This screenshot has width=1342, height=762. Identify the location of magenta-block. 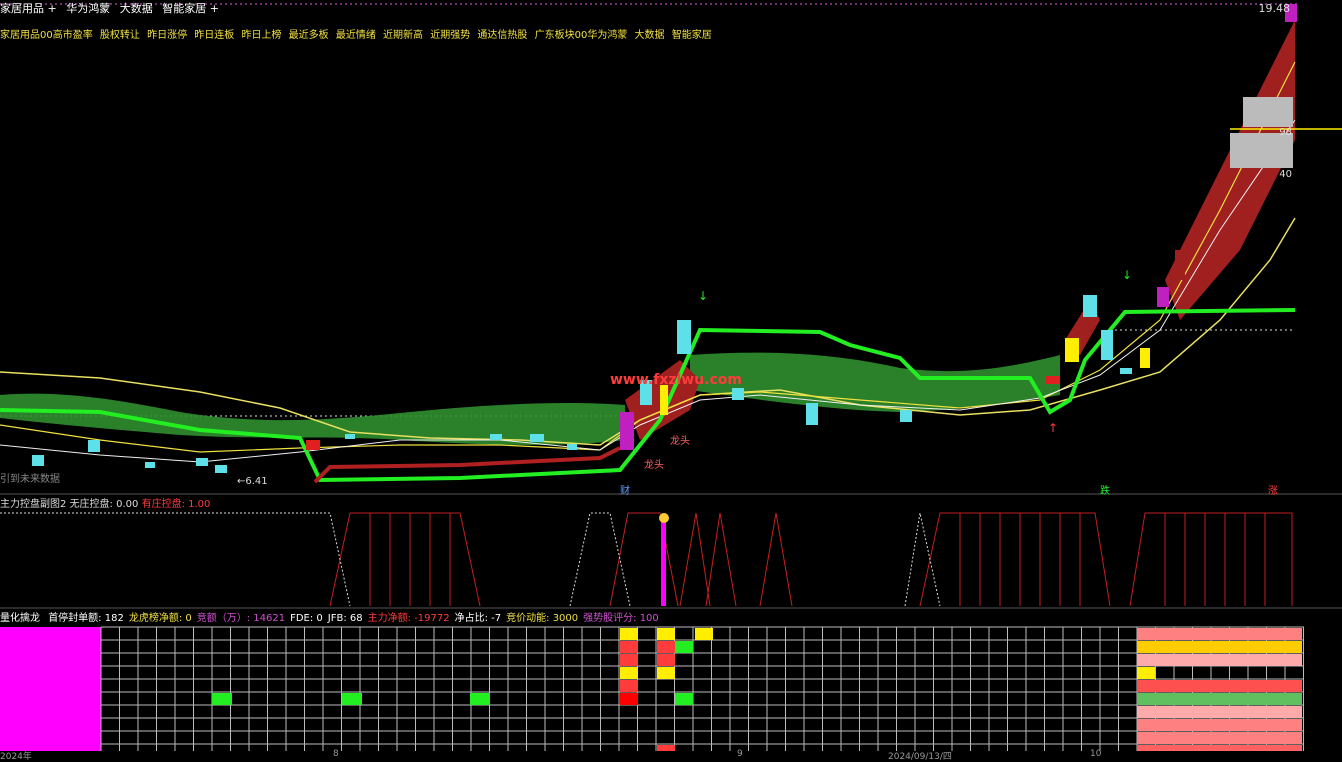
(50, 689).